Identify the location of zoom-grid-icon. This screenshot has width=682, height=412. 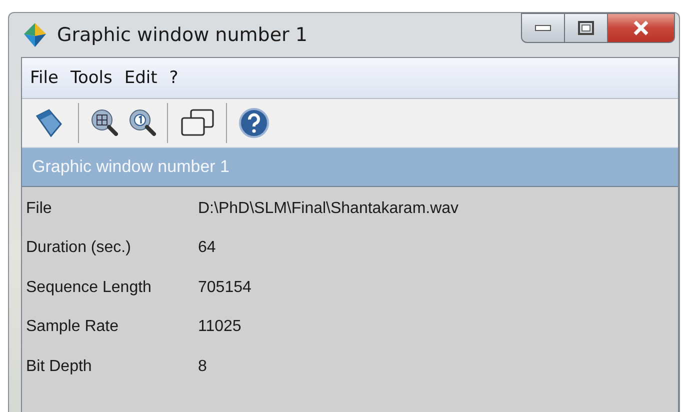
(104, 123).